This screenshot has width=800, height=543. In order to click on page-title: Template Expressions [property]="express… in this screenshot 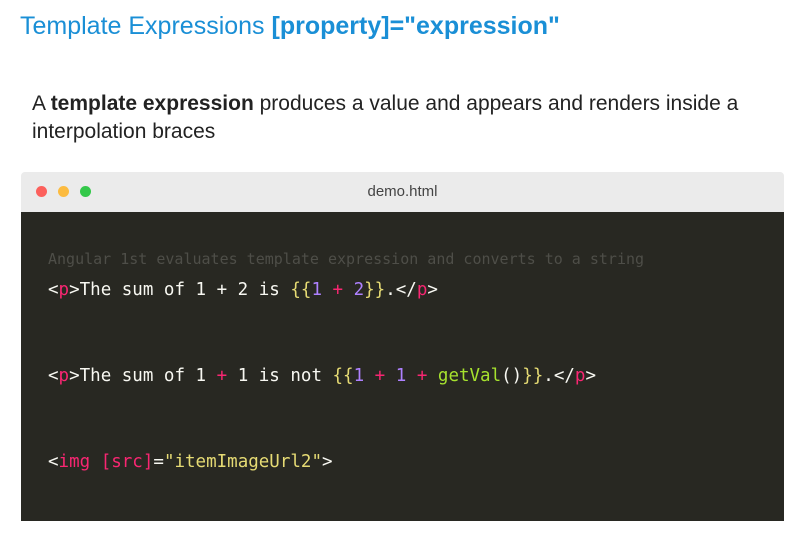, I will do `click(290, 26)`.